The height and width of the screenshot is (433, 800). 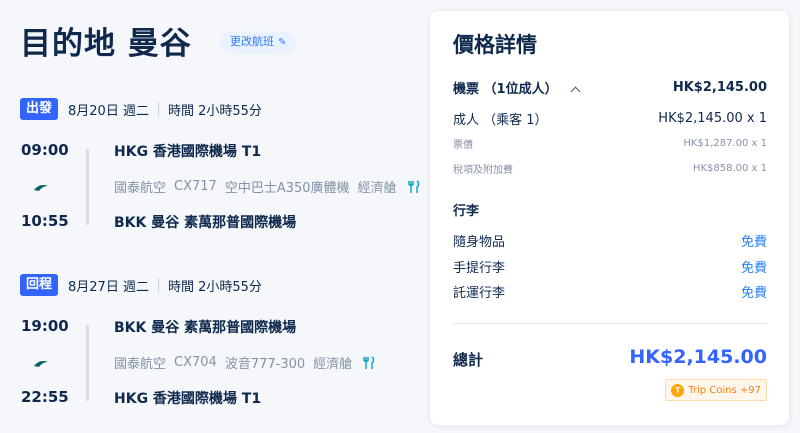 What do you see at coordinates (39, 109) in the screenshot?
I see `depart-badge: 出發` at bounding box center [39, 109].